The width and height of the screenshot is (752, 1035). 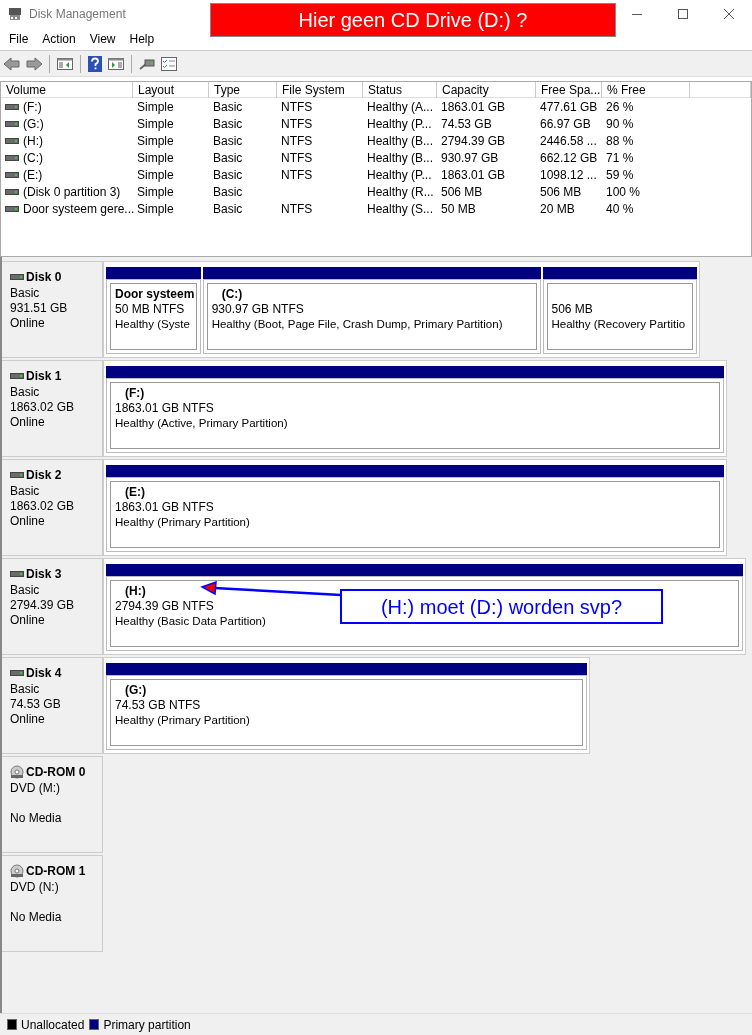 What do you see at coordinates (52, 804) in the screenshot?
I see `disk-label-panel: CD-ROM 0 DVD (M:) No Media` at bounding box center [52, 804].